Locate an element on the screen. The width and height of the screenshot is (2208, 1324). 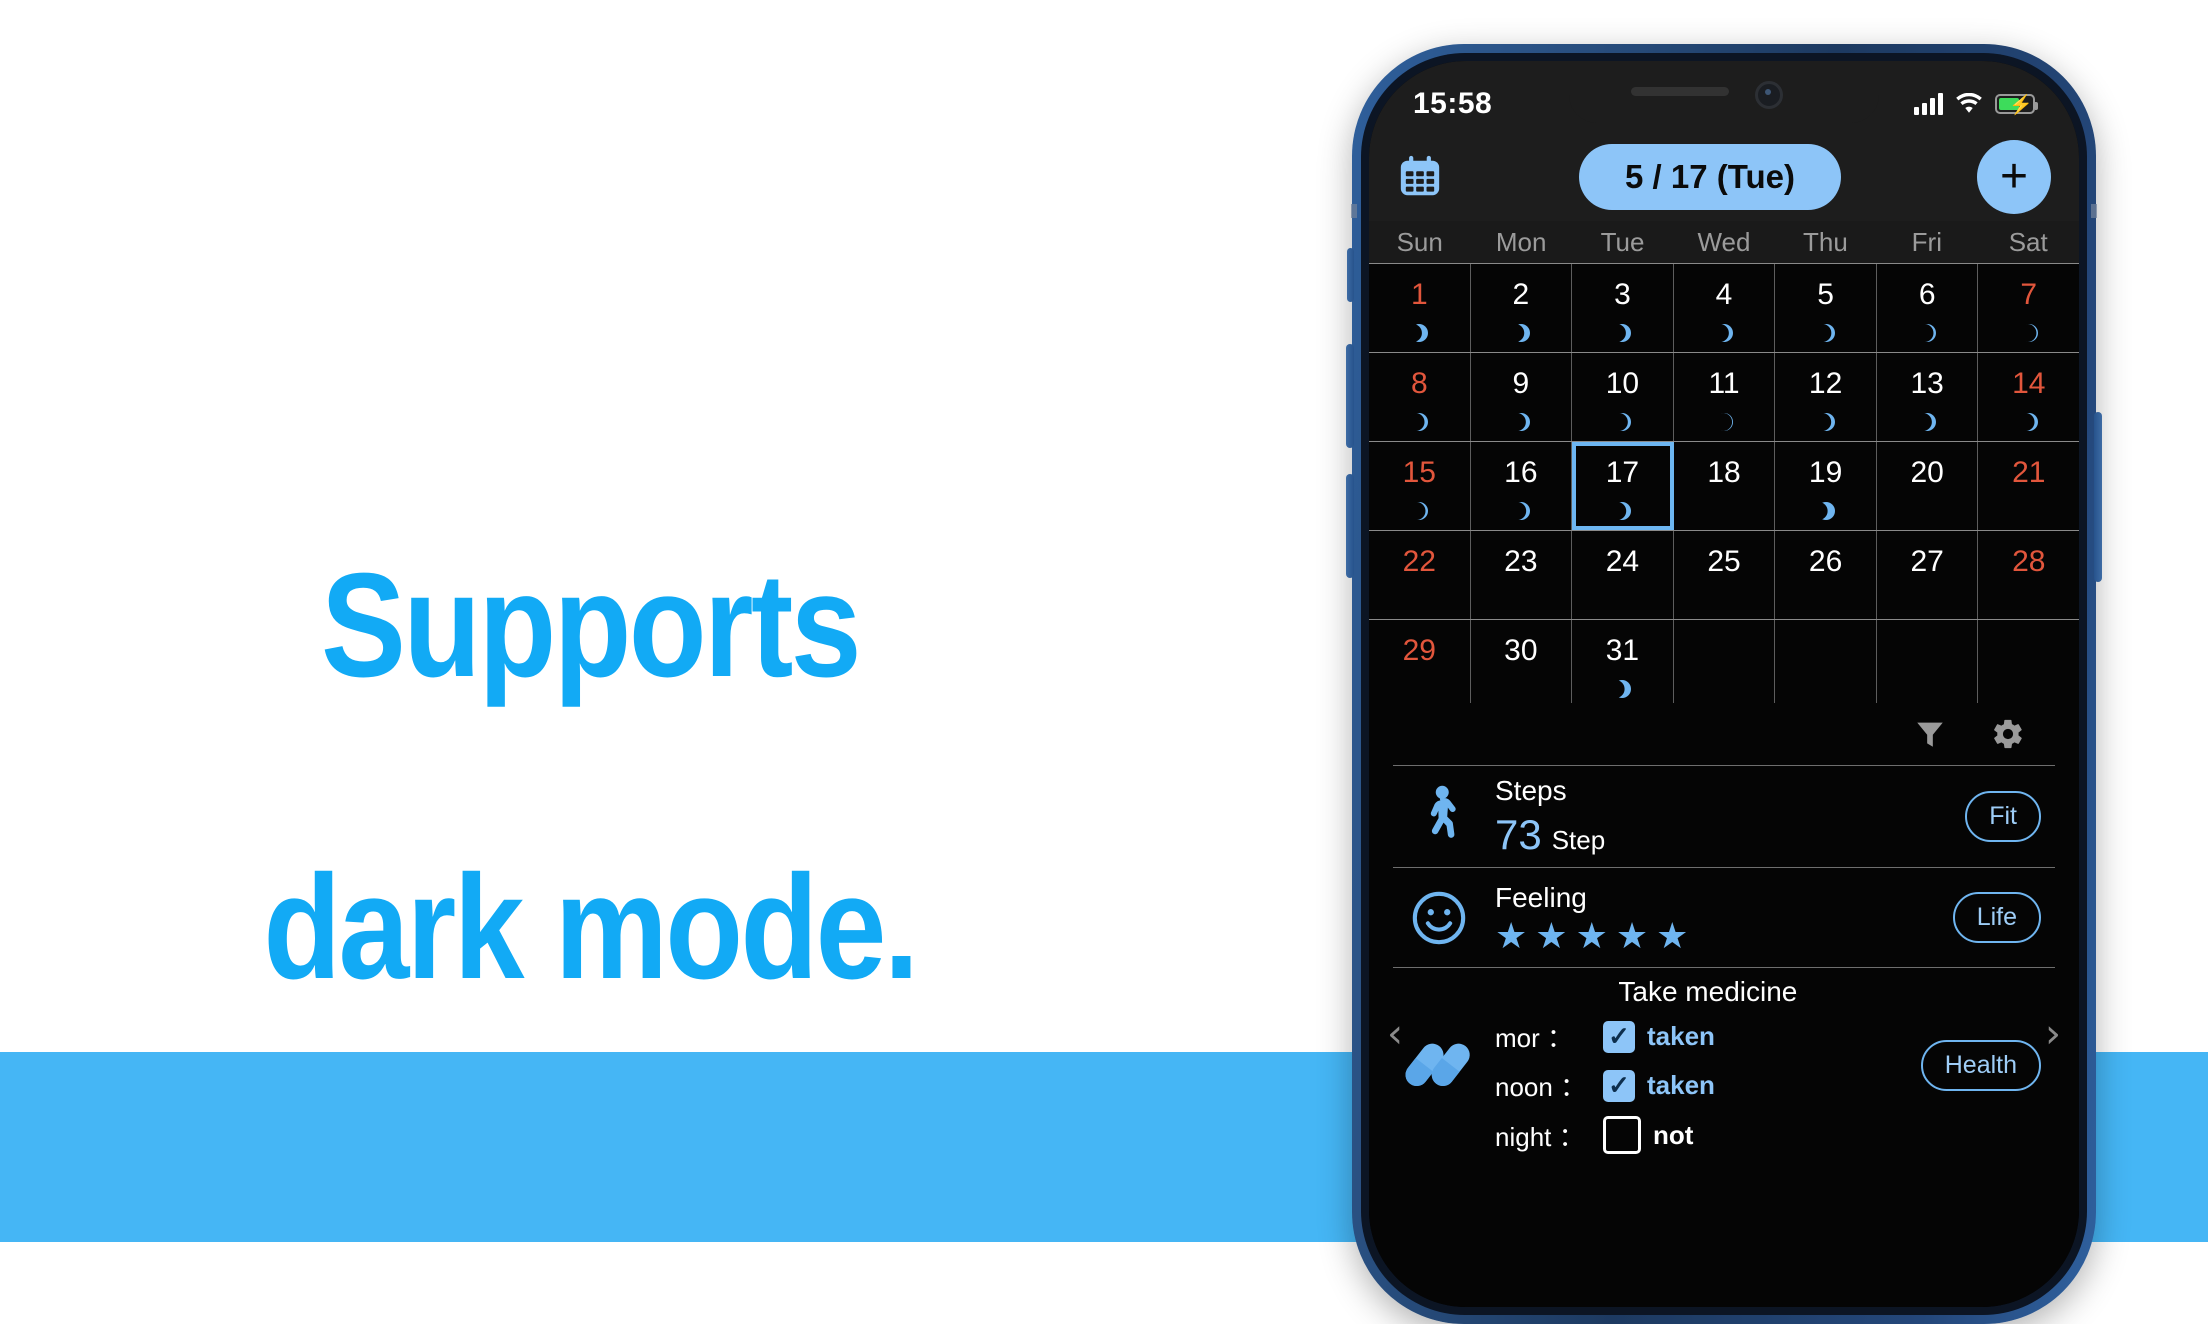
steps-card: Steps 73 Step Fit is located at coordinates (1724, 816).